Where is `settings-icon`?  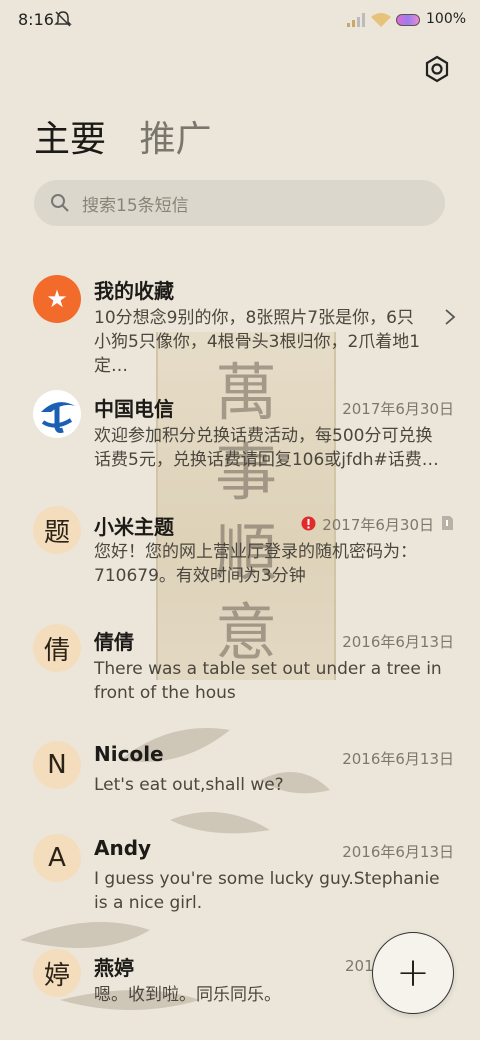
settings-icon is located at coordinates (437, 69).